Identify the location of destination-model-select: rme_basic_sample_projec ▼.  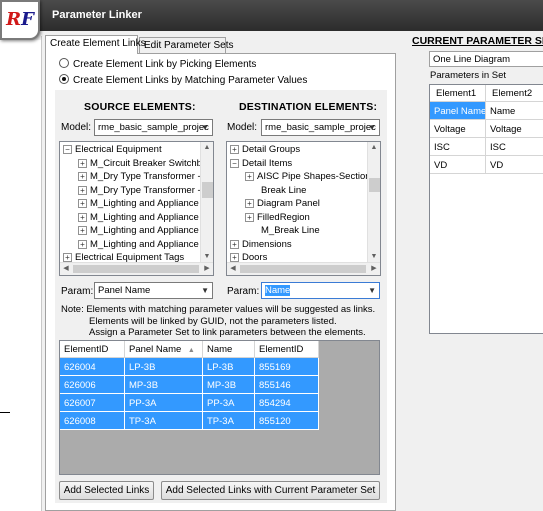
(320, 127).